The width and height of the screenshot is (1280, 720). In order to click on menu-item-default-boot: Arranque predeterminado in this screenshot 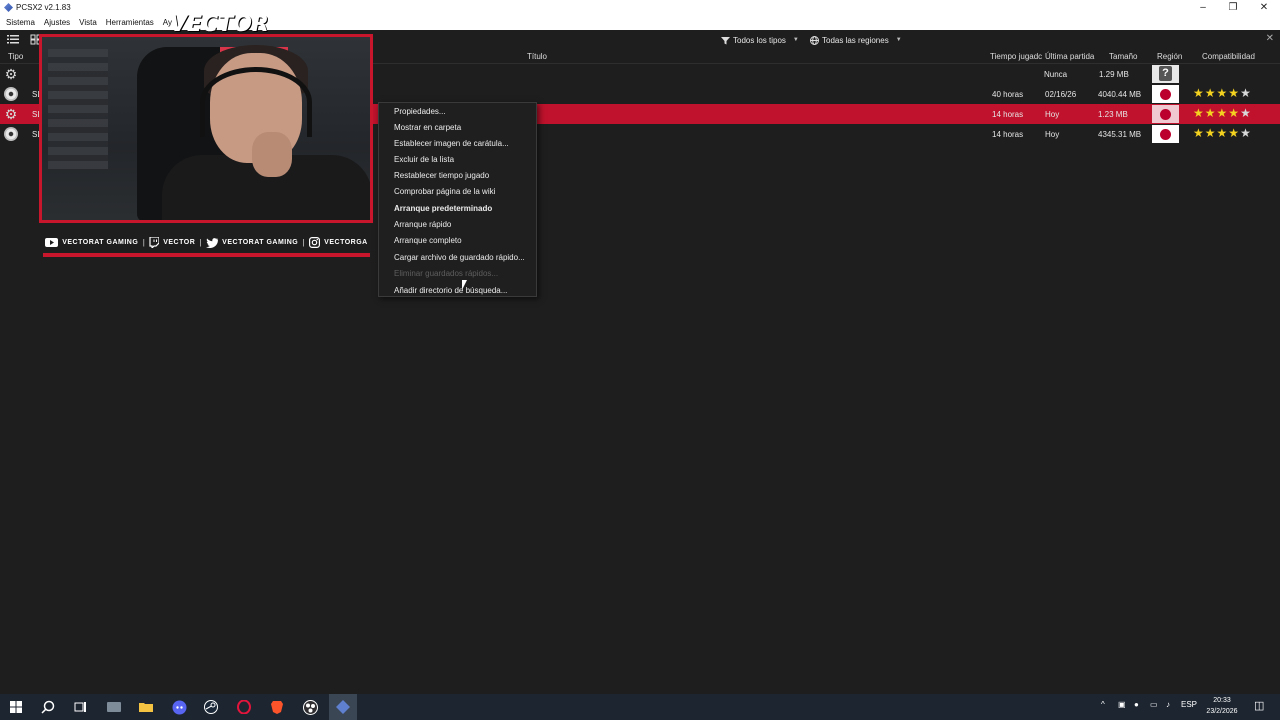, I will do `click(443, 208)`.